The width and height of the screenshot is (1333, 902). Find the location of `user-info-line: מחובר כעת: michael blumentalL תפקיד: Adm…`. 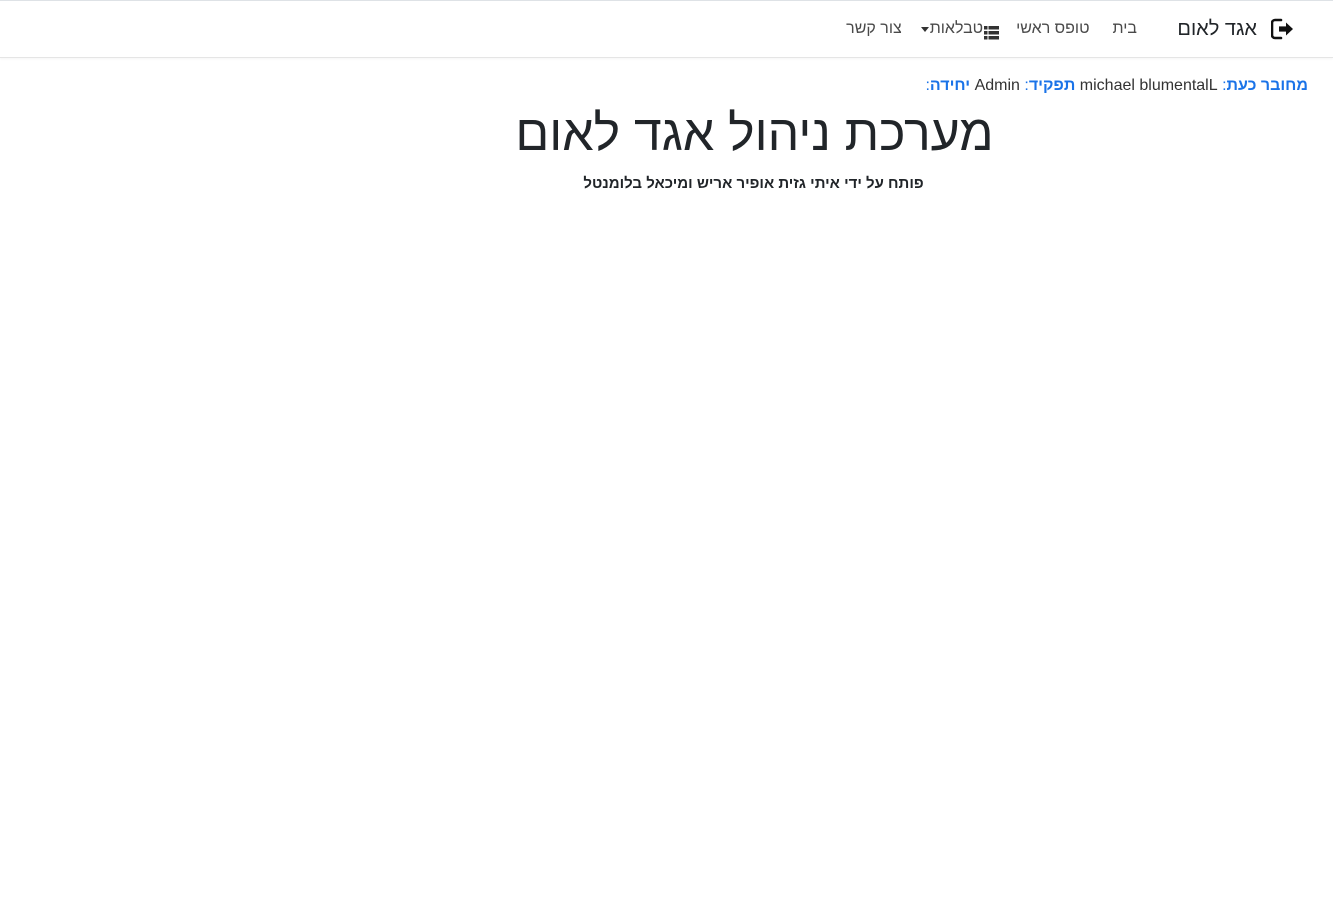

user-info-line: מחובר כעת: michael blumentalL תפקיד: Adm… is located at coordinates (1116, 86).